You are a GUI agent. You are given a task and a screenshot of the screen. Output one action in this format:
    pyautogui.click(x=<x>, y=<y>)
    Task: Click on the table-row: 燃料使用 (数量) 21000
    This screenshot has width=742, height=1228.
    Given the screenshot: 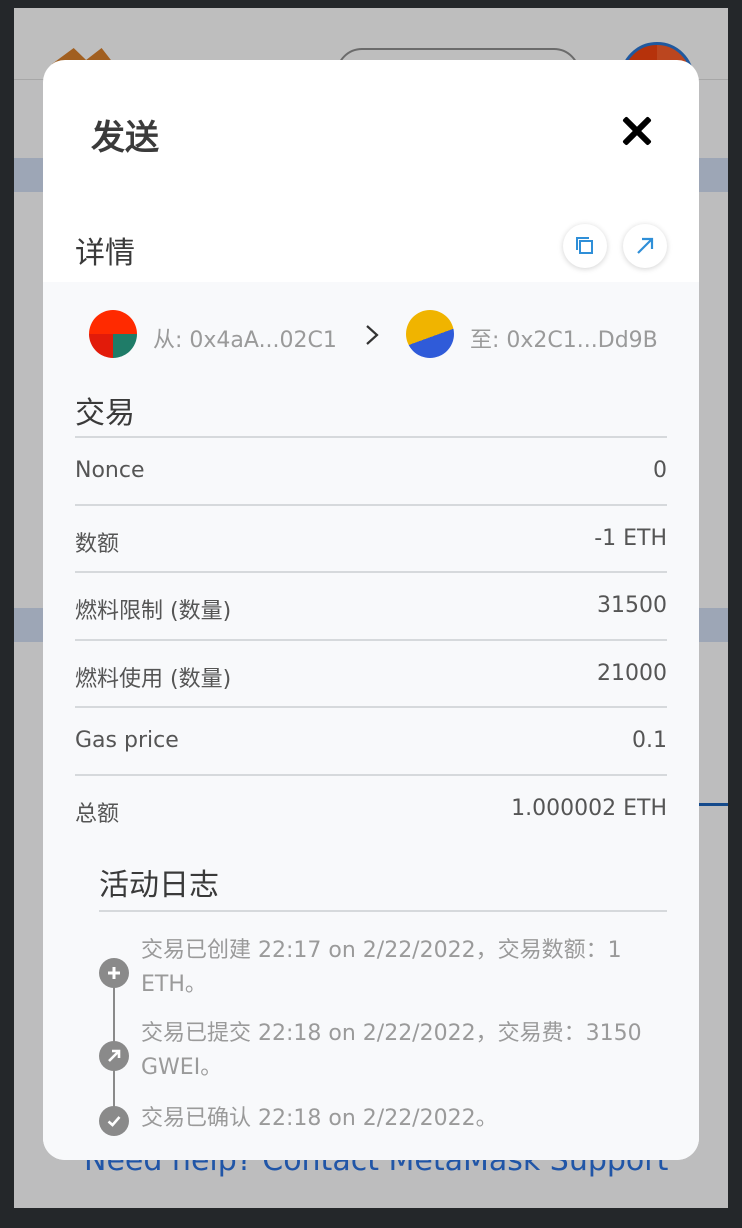 What is the action you would take?
    pyautogui.click(x=371, y=674)
    